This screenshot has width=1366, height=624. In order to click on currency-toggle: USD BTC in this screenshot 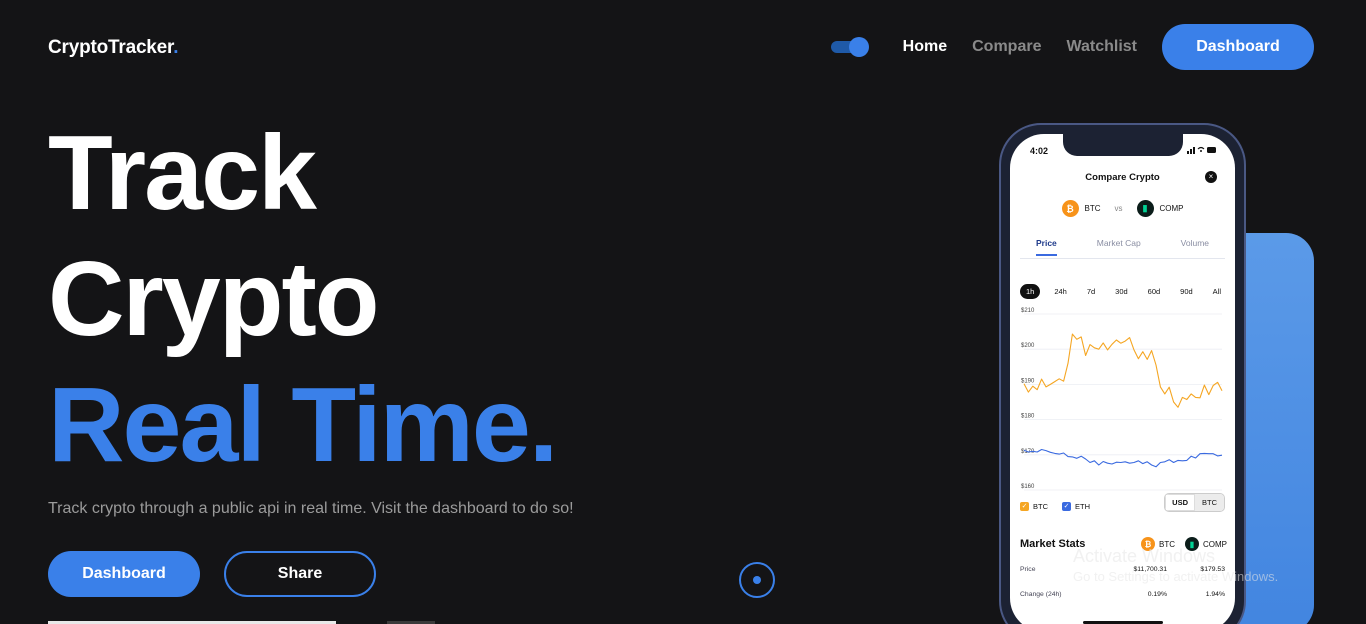, I will do `click(1194, 502)`.